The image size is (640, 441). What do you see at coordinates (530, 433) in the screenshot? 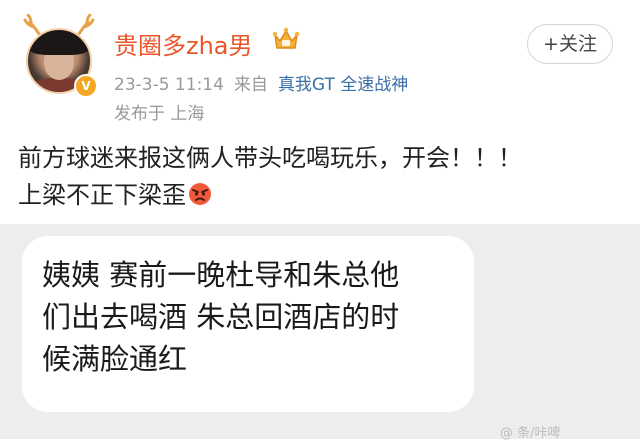
I see `watermark: @ 条/咔啤` at bounding box center [530, 433].